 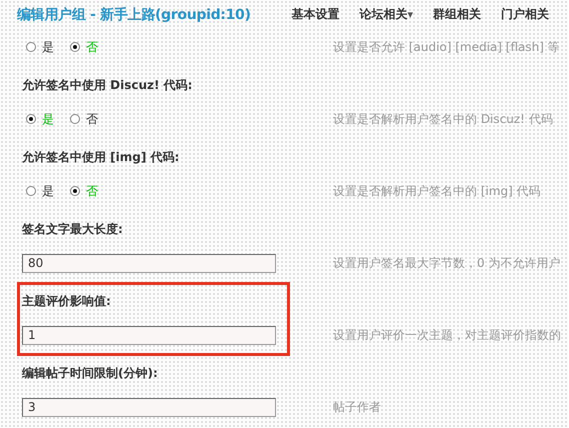 What do you see at coordinates (149, 335) in the screenshot?
I see `input-field: 1` at bounding box center [149, 335].